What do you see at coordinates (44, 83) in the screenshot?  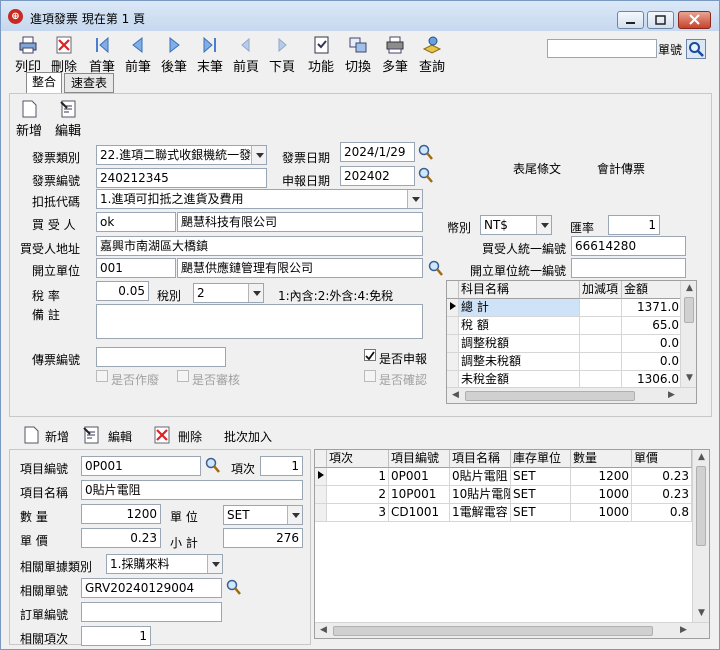 I see `tab-integrated: 整合` at bounding box center [44, 83].